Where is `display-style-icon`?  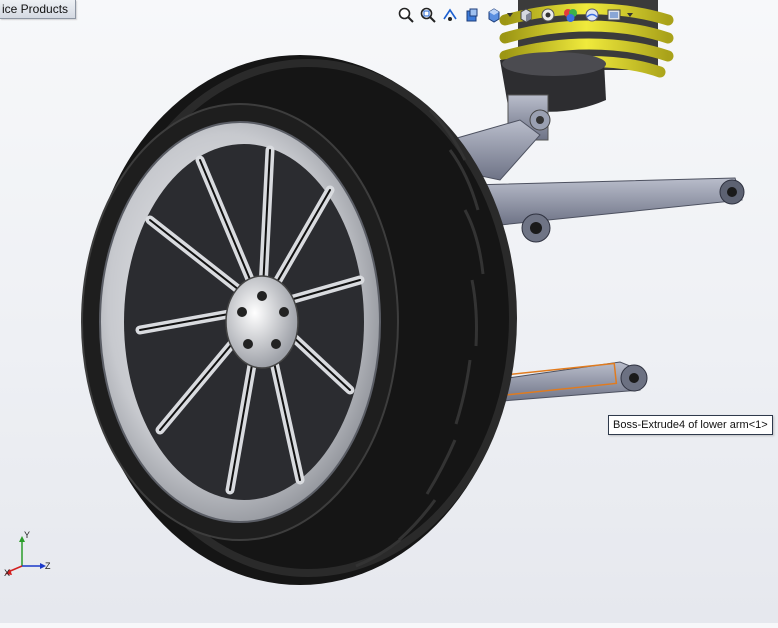 display-style-icon is located at coordinates (526, 15).